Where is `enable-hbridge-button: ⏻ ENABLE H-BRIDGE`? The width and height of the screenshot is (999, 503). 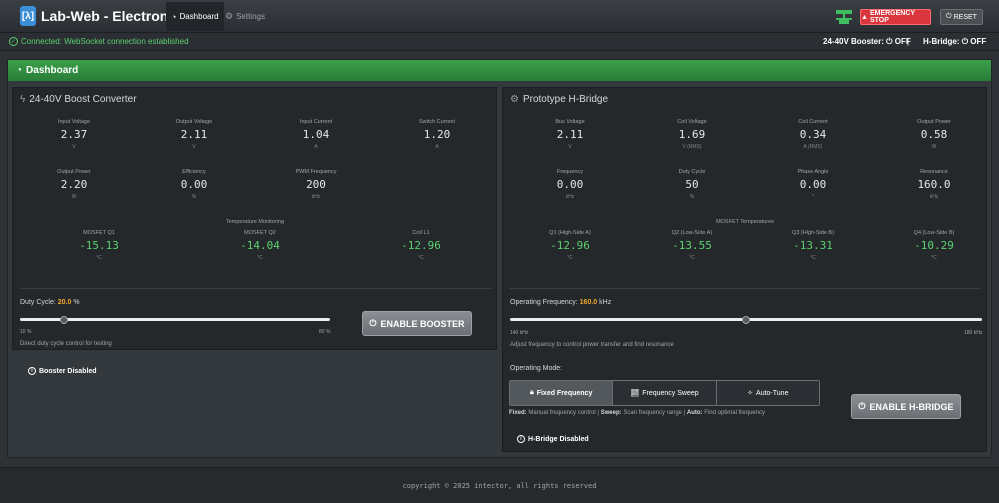
enable-hbridge-button: ⏻ ENABLE H-BRIDGE is located at coordinates (906, 406).